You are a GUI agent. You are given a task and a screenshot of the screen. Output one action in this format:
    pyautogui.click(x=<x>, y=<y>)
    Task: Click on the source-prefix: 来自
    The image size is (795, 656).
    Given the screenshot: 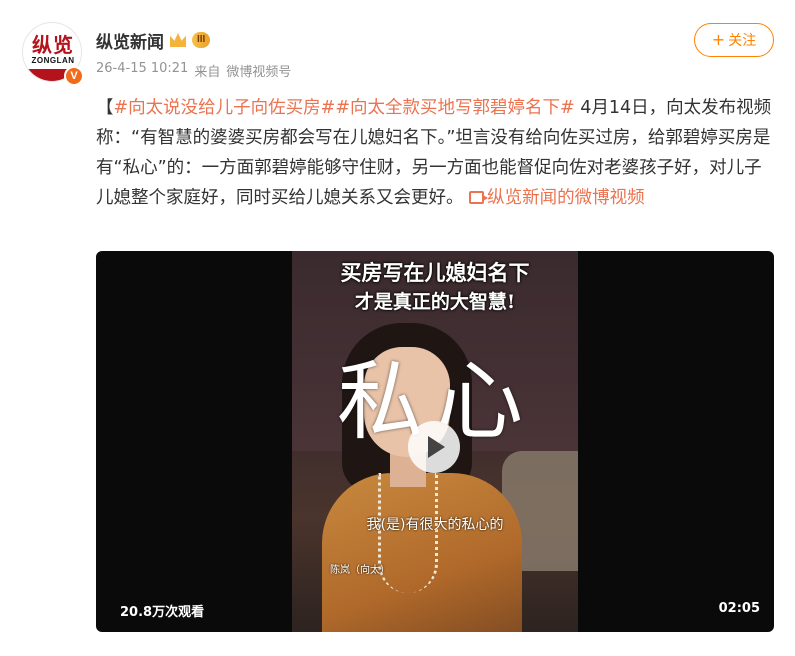 What is the action you would take?
    pyautogui.click(x=207, y=72)
    